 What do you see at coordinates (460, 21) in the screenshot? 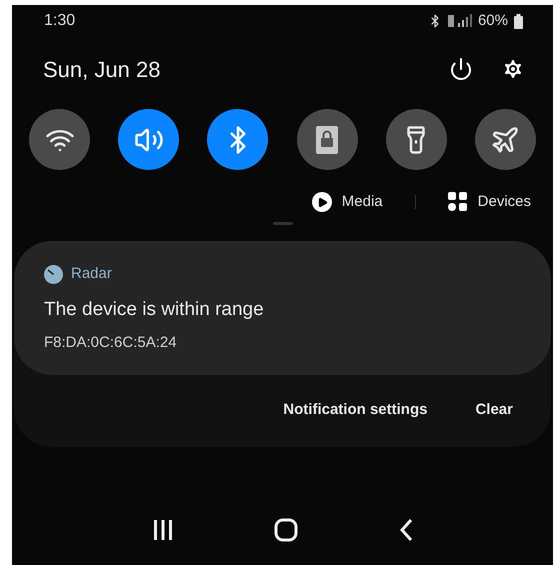
I see `signal-icon` at bounding box center [460, 21].